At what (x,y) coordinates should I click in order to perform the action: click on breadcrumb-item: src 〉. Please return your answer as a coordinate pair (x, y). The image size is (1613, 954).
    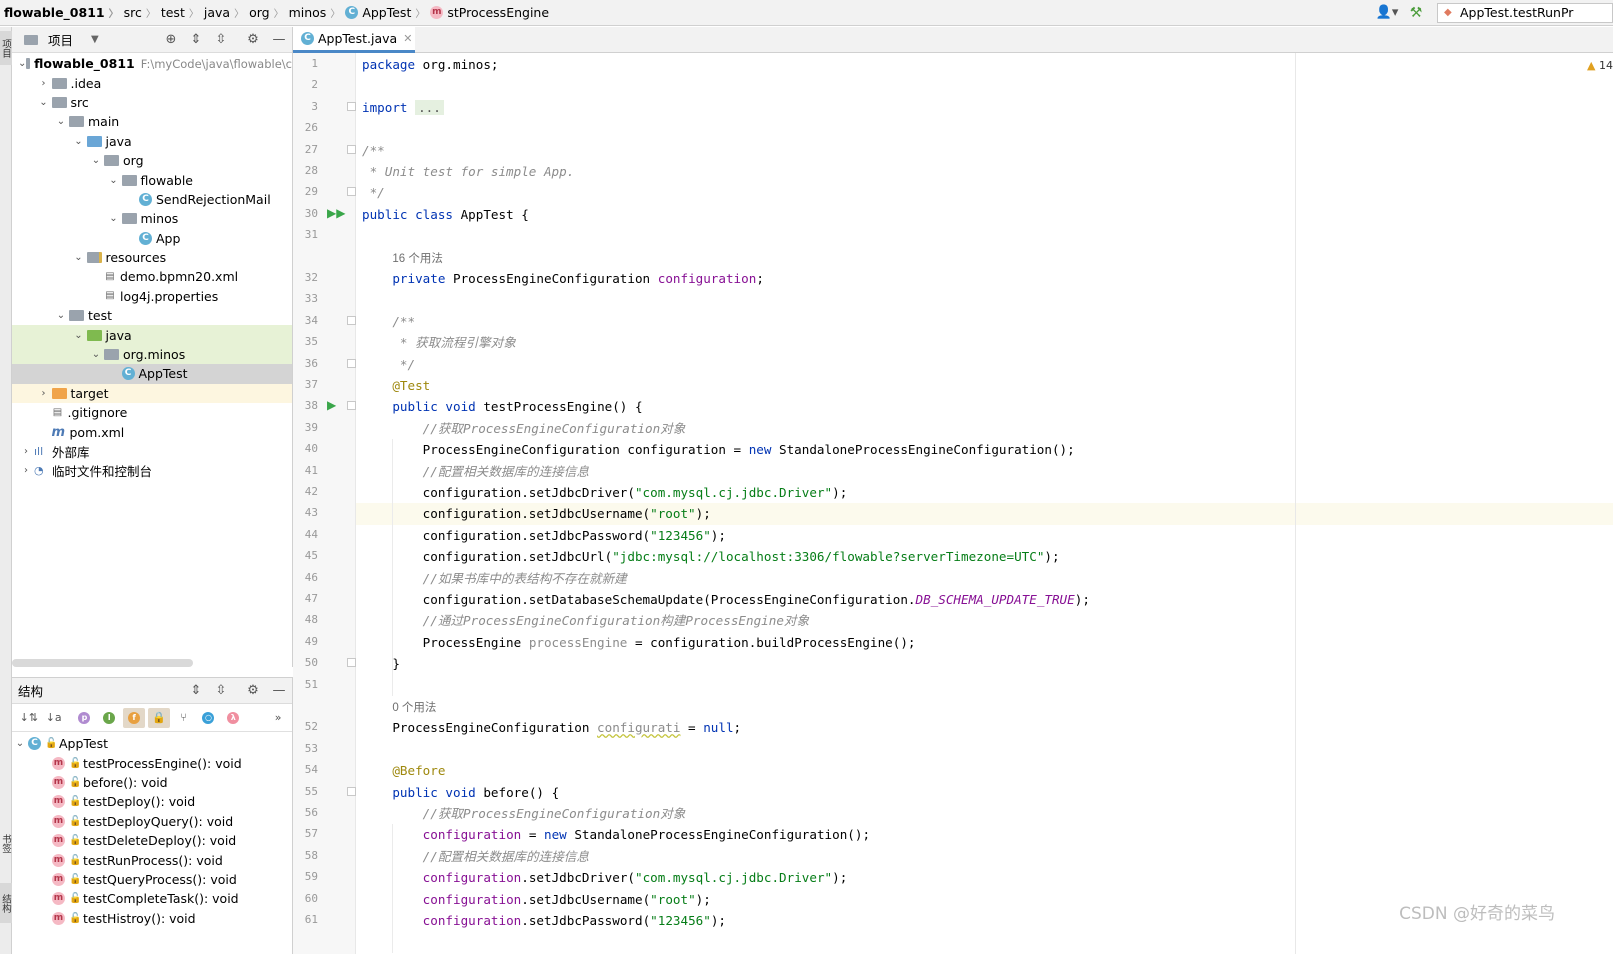
    Looking at the image, I should click on (142, 12).